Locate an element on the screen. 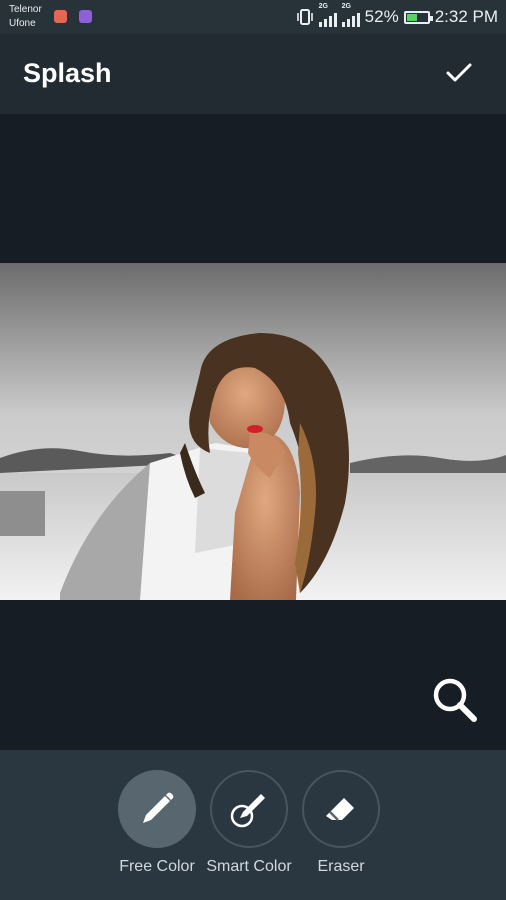 This screenshot has width=506, height=900. eraser-button is located at coordinates (341, 809).